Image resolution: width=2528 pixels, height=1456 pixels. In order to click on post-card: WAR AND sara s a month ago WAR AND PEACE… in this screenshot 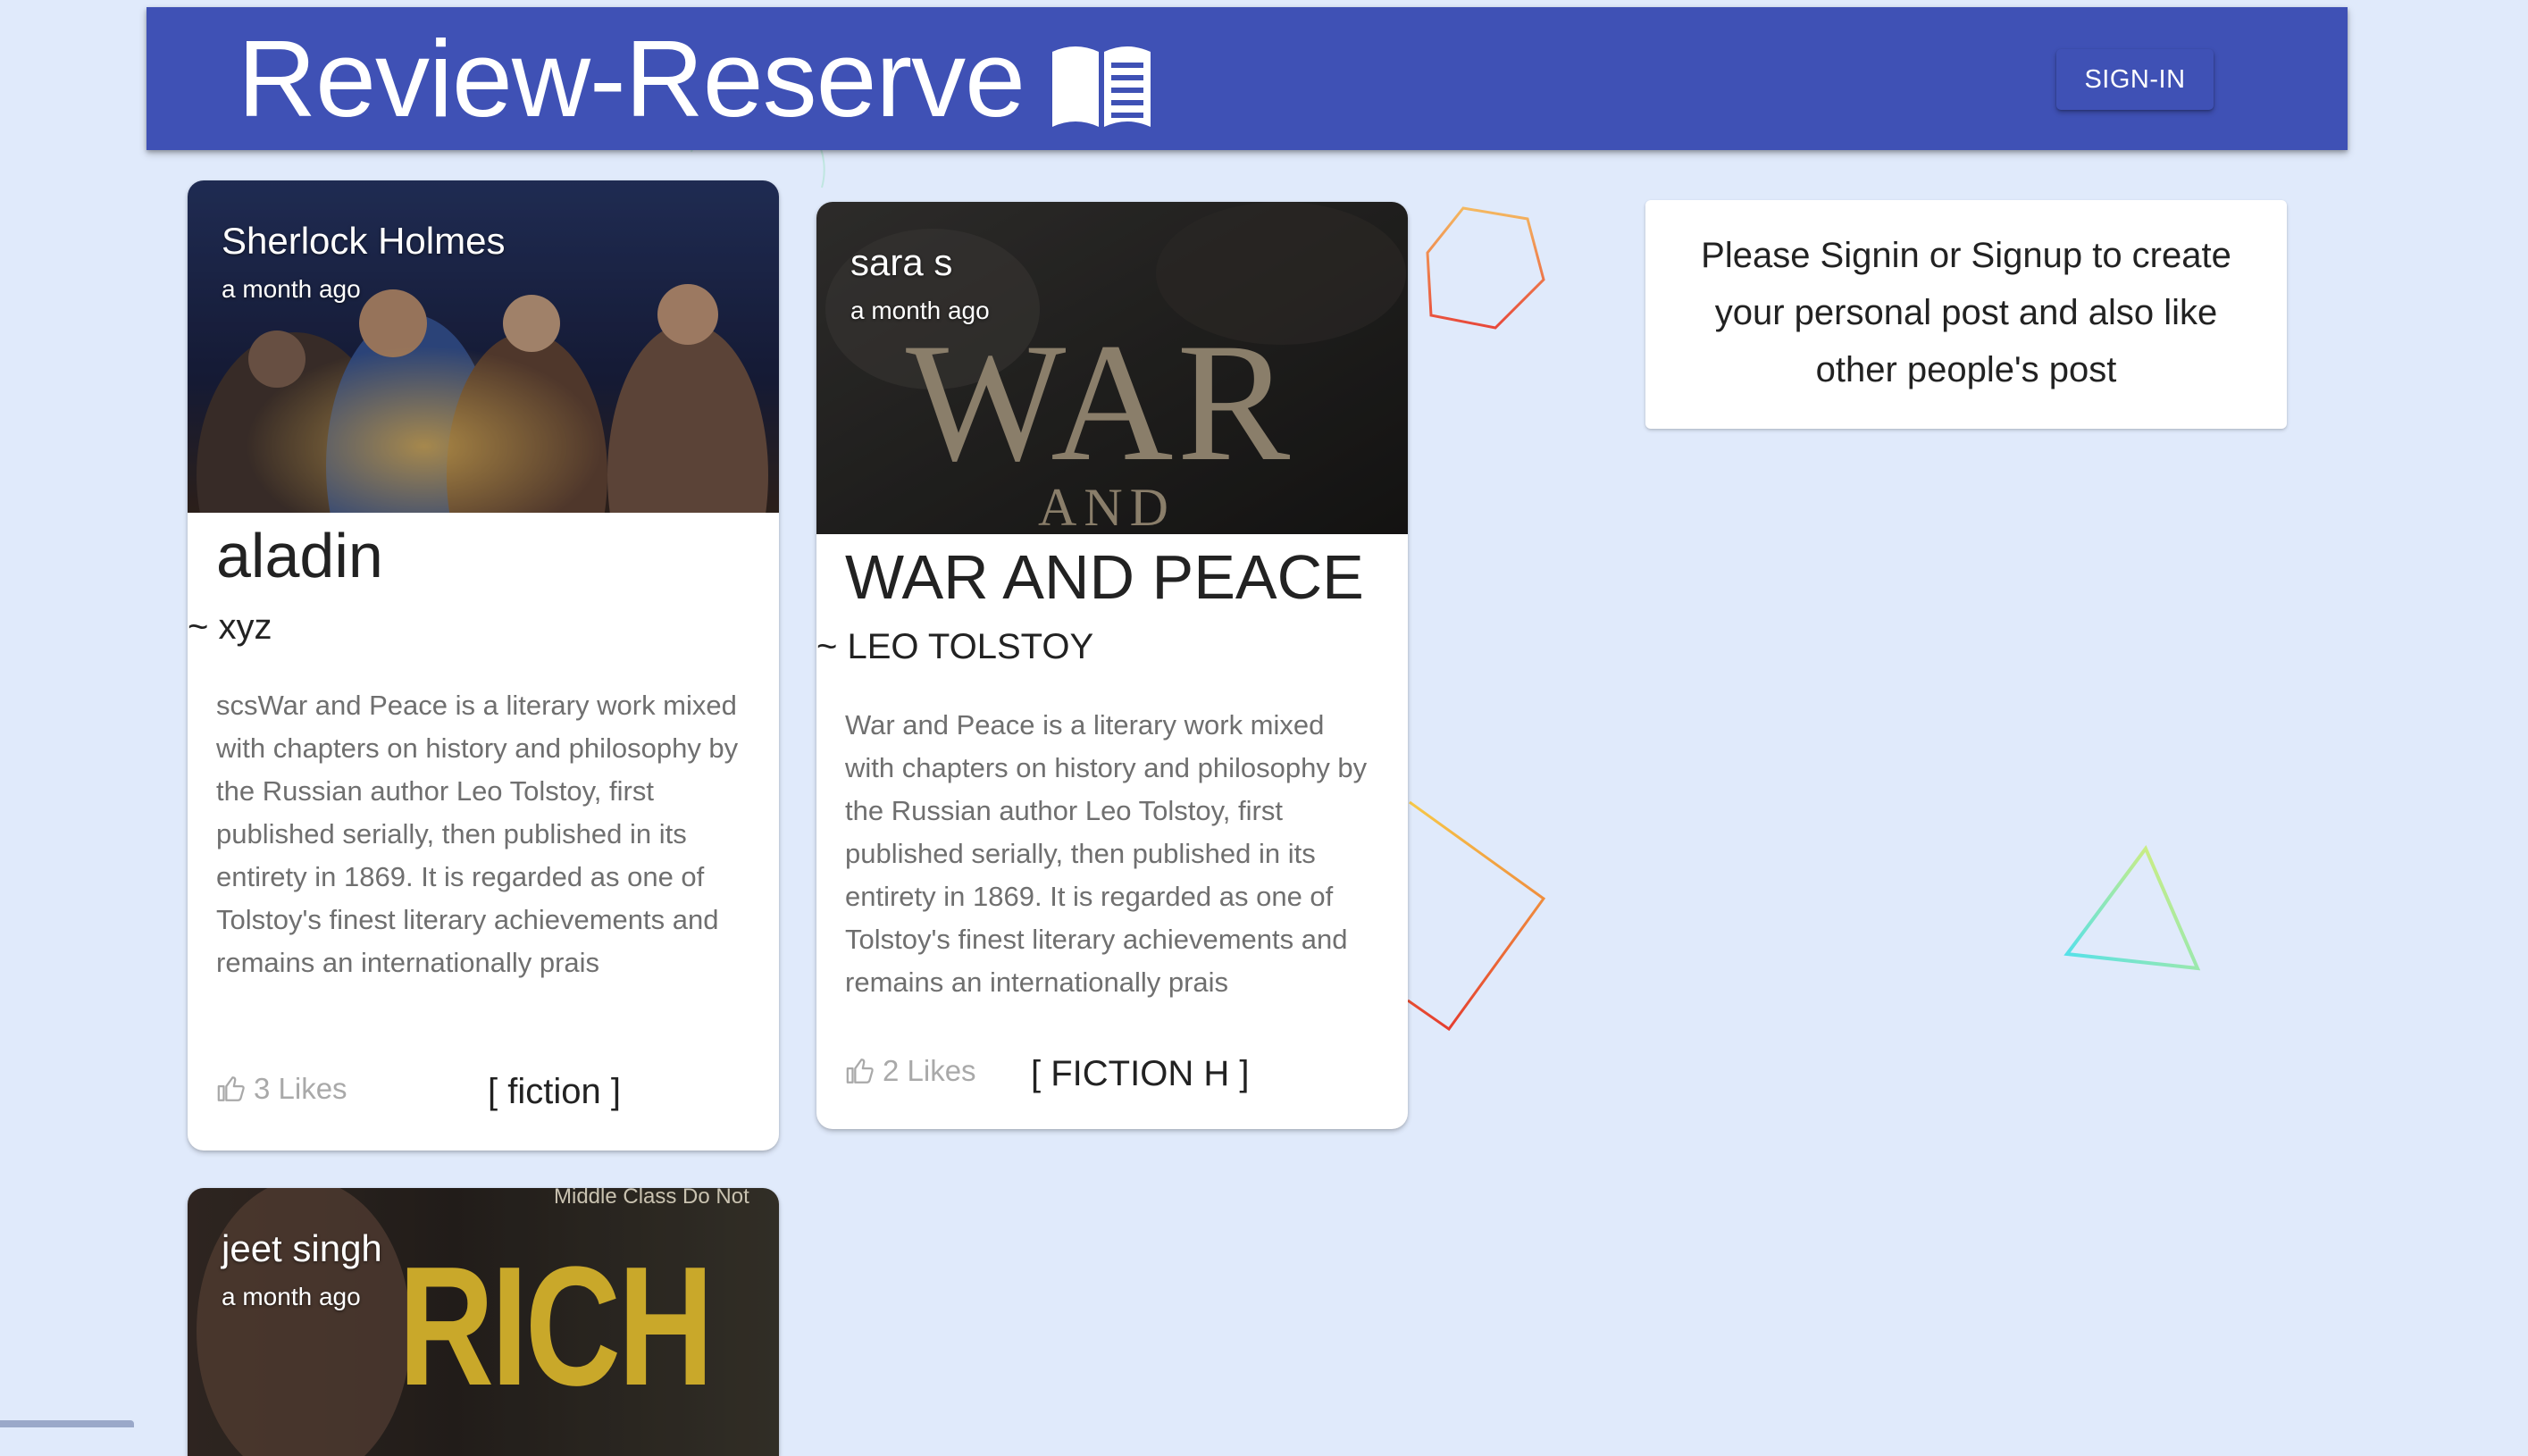, I will do `click(1112, 665)`.